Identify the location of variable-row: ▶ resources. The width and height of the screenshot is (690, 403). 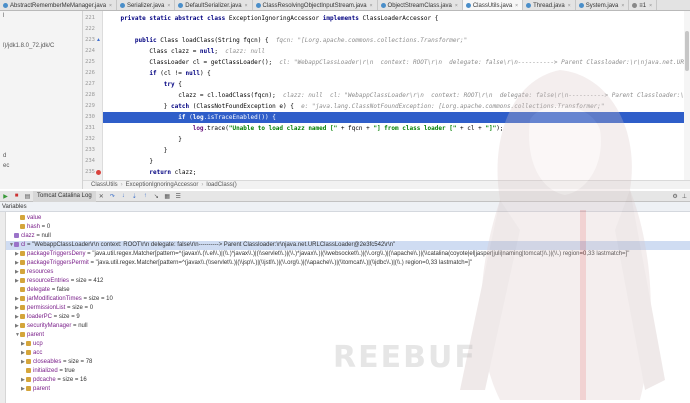
(345, 272).